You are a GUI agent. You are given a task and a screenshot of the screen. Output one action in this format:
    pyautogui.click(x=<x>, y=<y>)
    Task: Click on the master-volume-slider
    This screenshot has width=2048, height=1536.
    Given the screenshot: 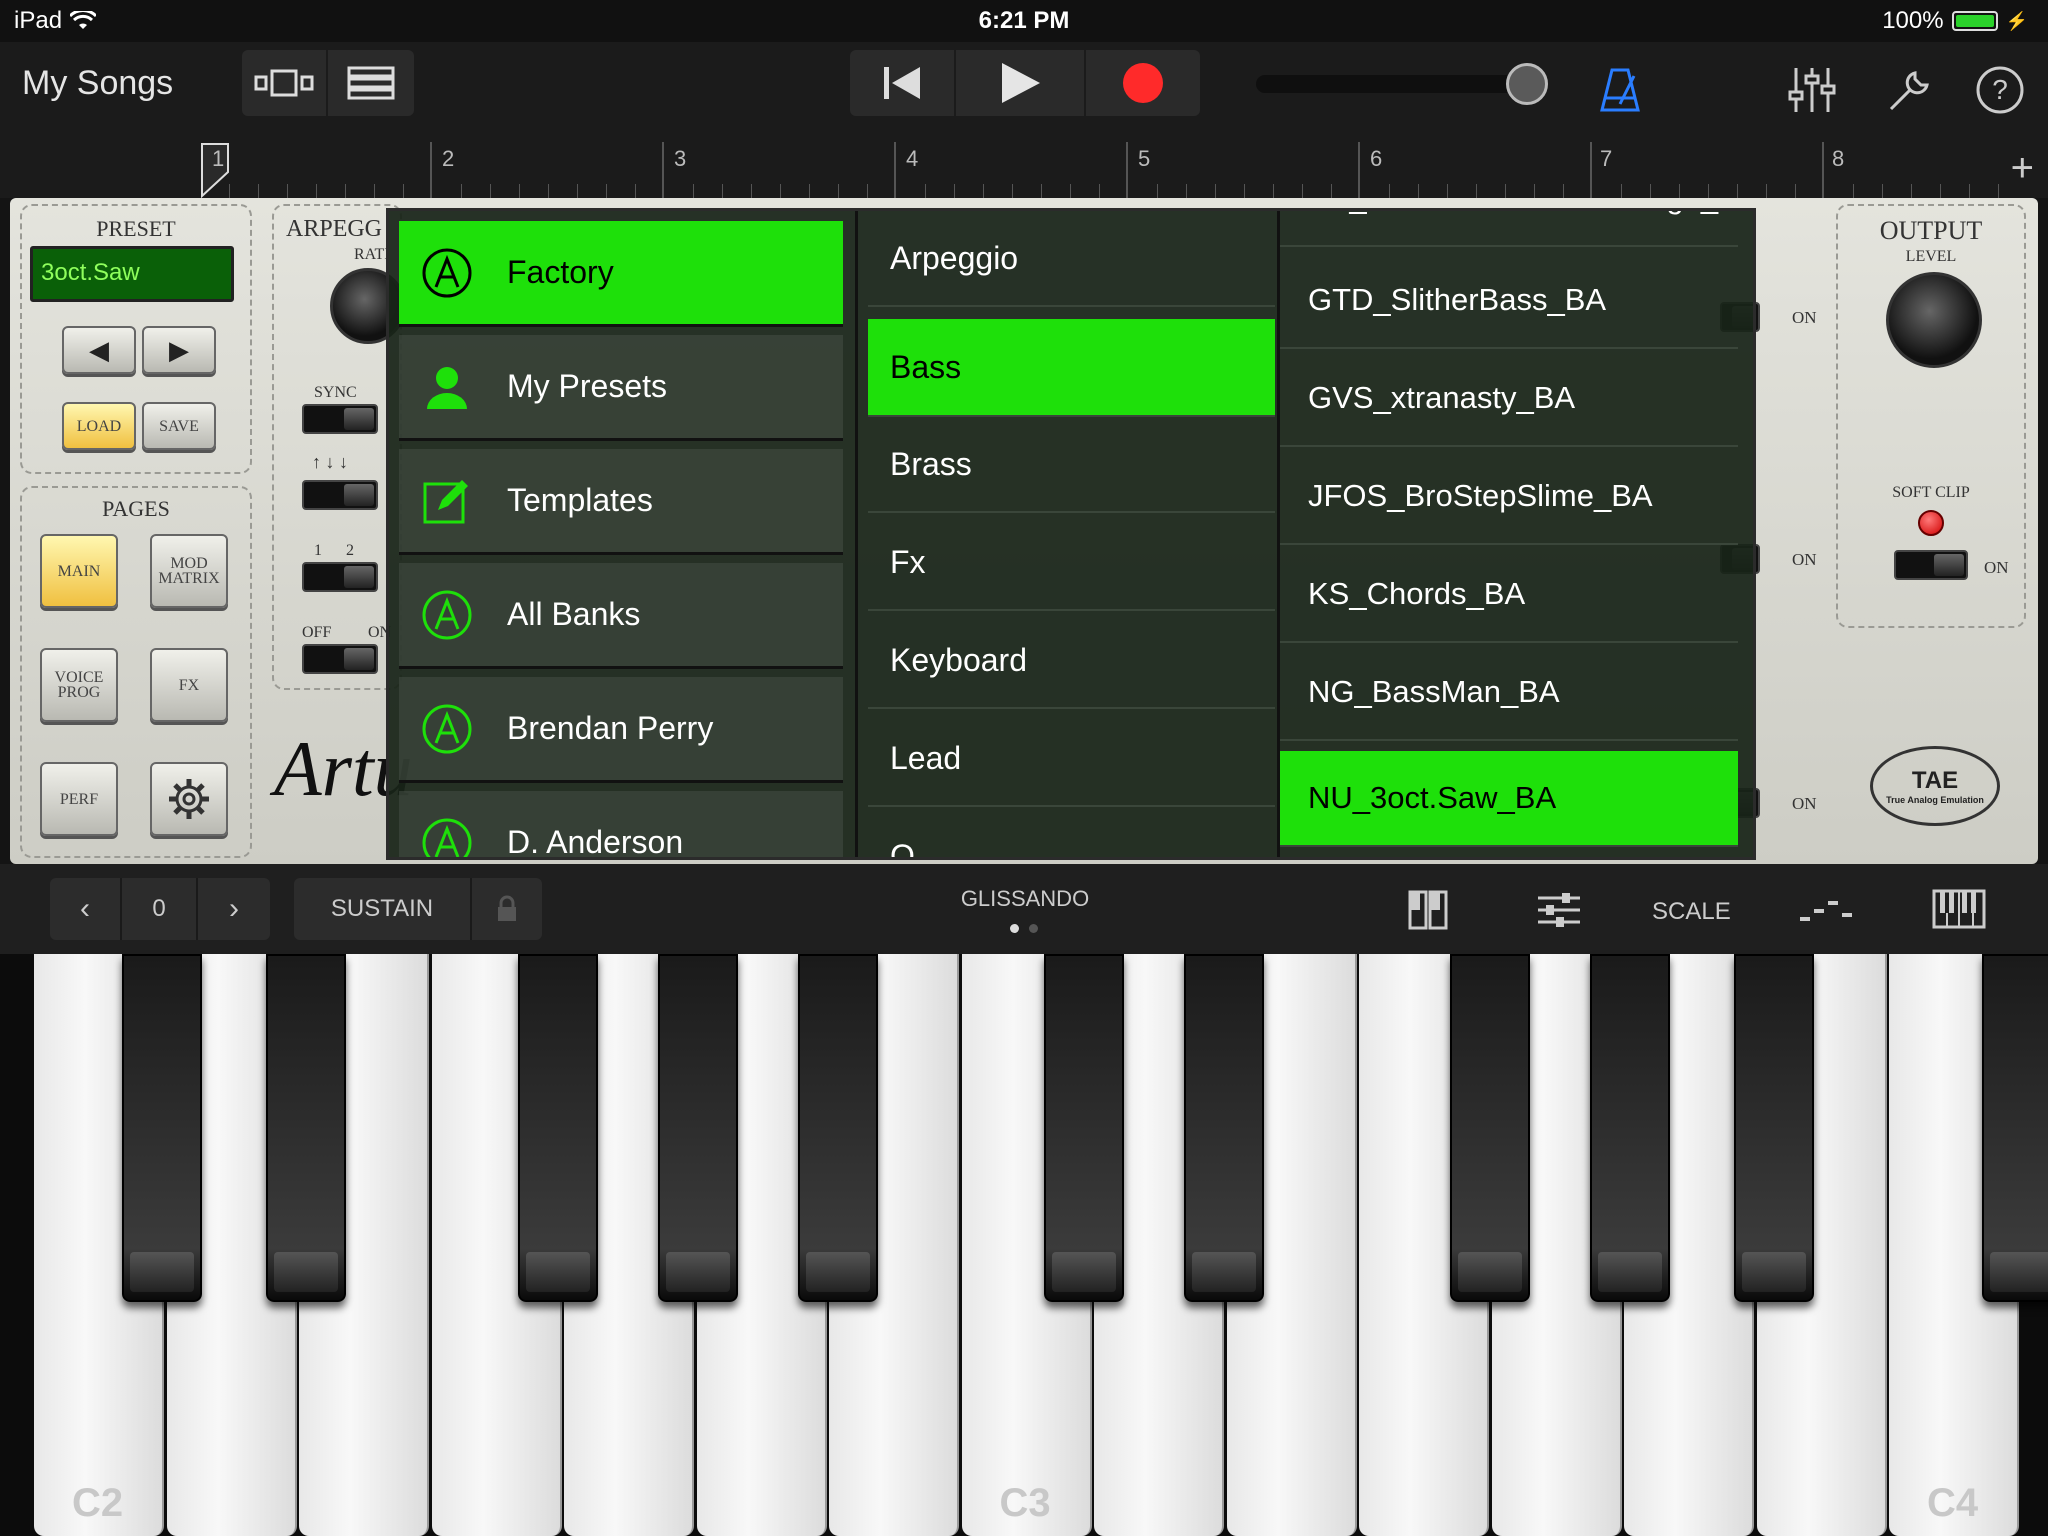 What is the action you would take?
    pyautogui.click(x=1402, y=84)
    